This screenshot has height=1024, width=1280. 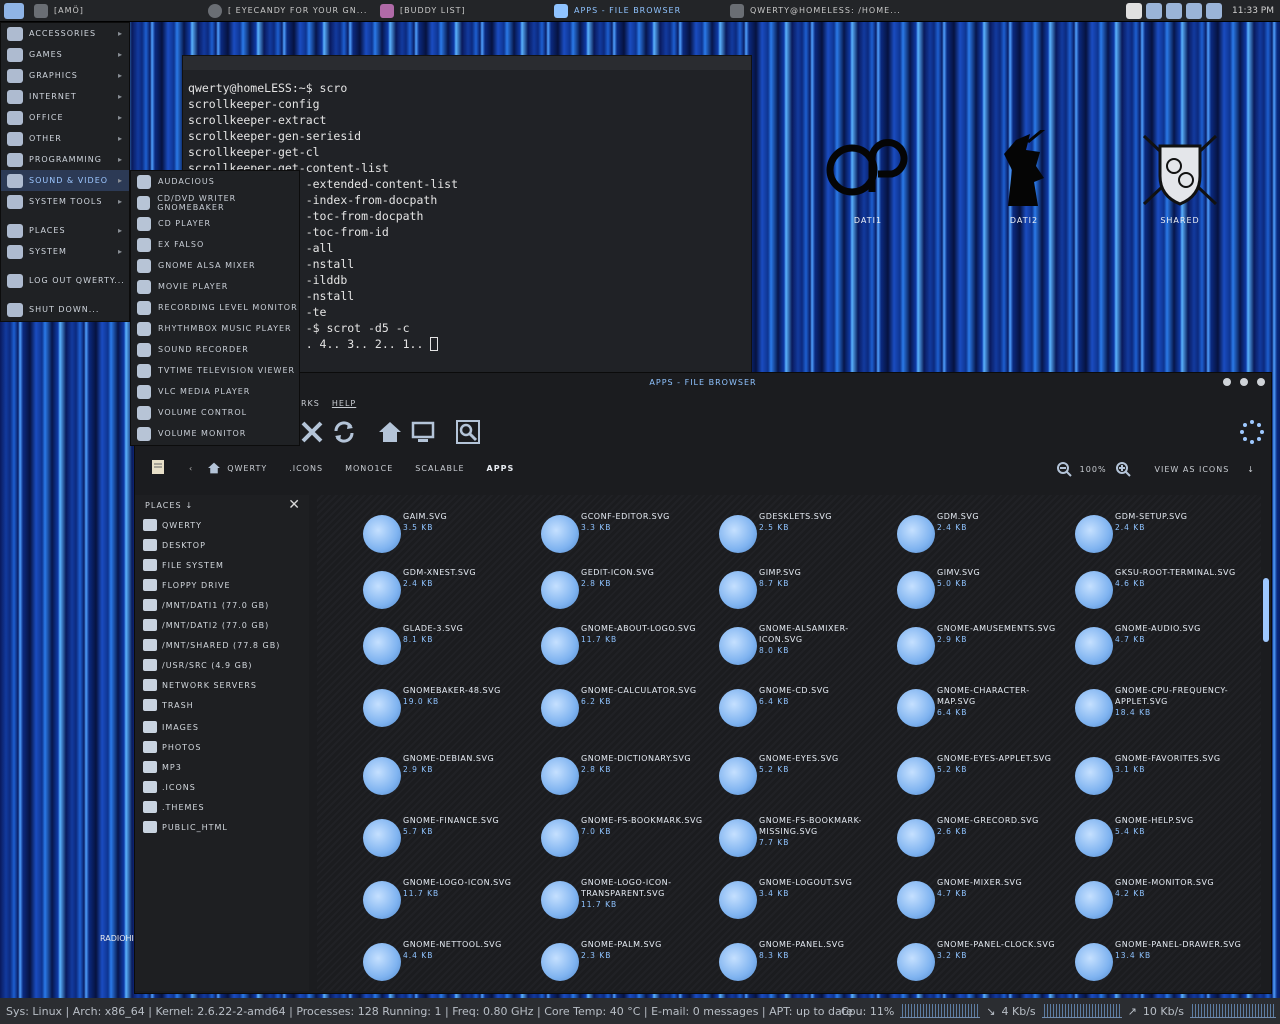 I want to click on clock: 11:33 PM, so click(x=1253, y=11).